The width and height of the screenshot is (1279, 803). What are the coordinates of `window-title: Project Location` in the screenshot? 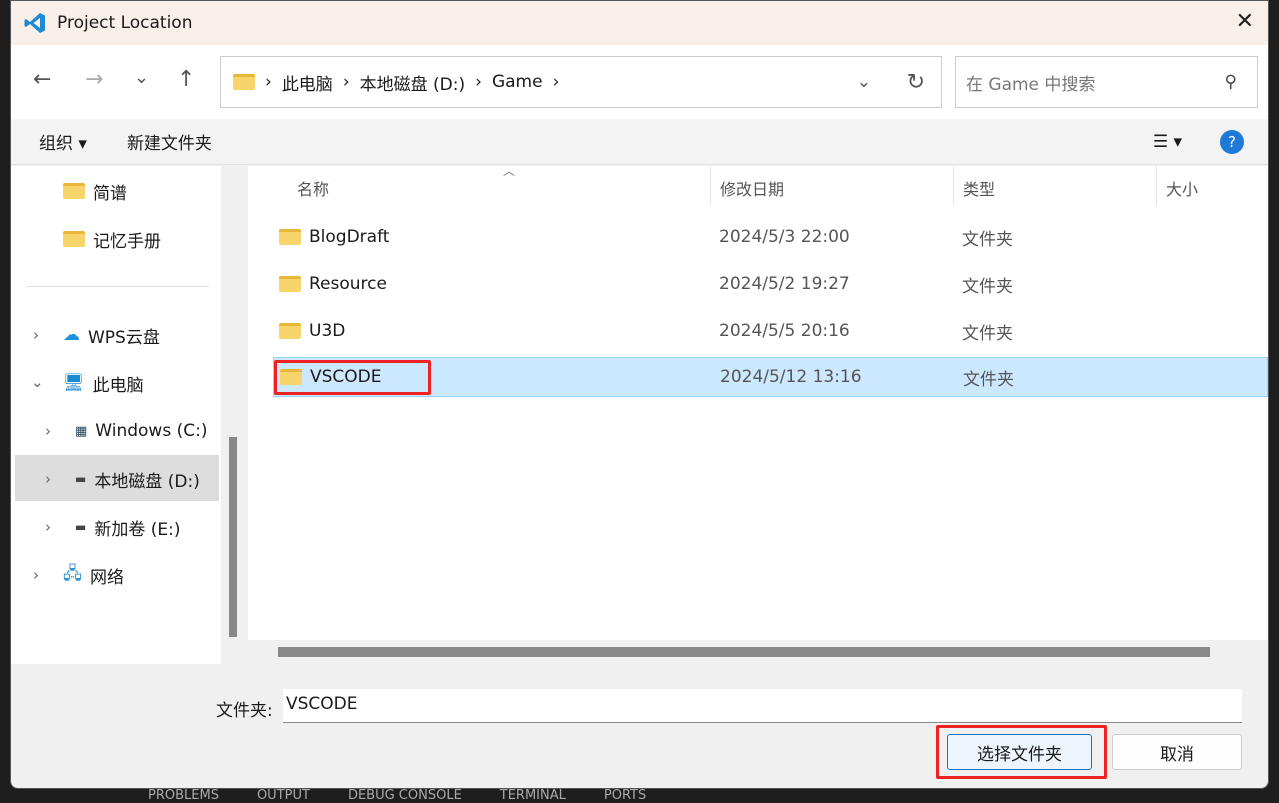 It's located at (125, 23).